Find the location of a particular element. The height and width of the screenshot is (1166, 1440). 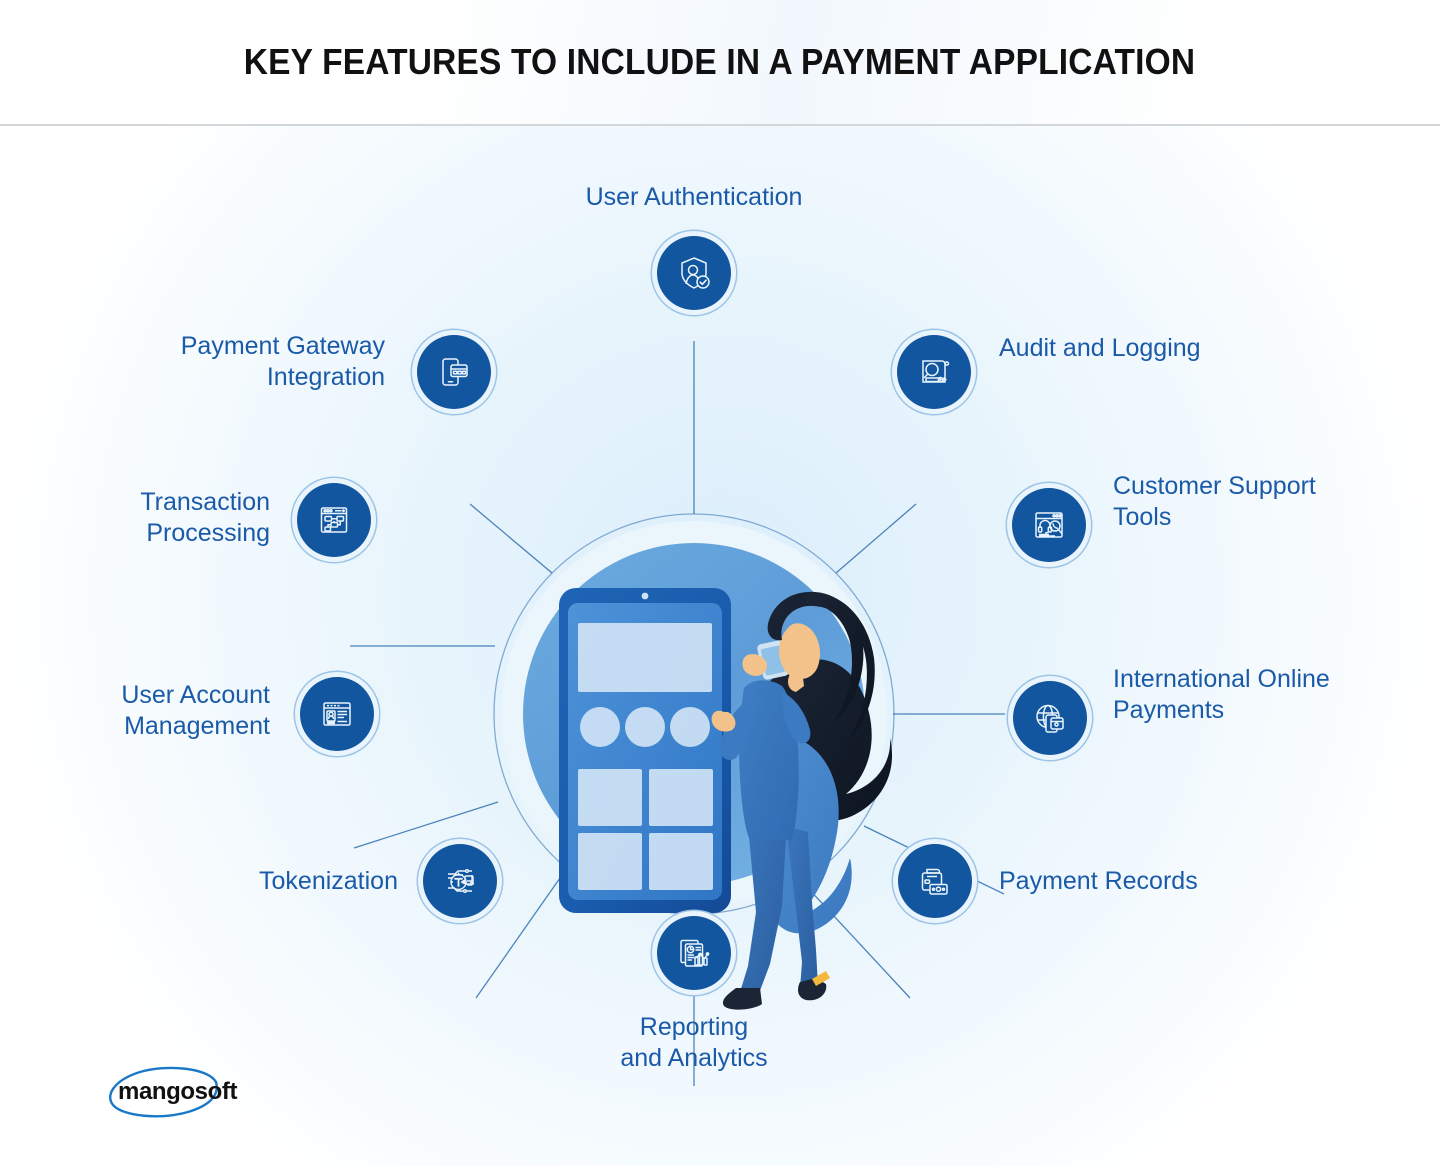

feature-badge-reporting-and-analytics is located at coordinates (694, 953).